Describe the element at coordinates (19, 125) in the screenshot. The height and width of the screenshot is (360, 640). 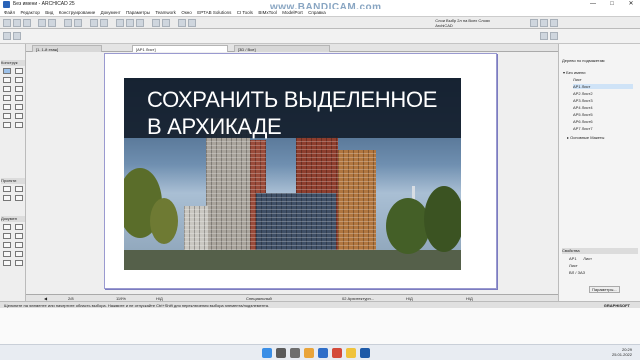
I see `zone-tool-icon` at that location.